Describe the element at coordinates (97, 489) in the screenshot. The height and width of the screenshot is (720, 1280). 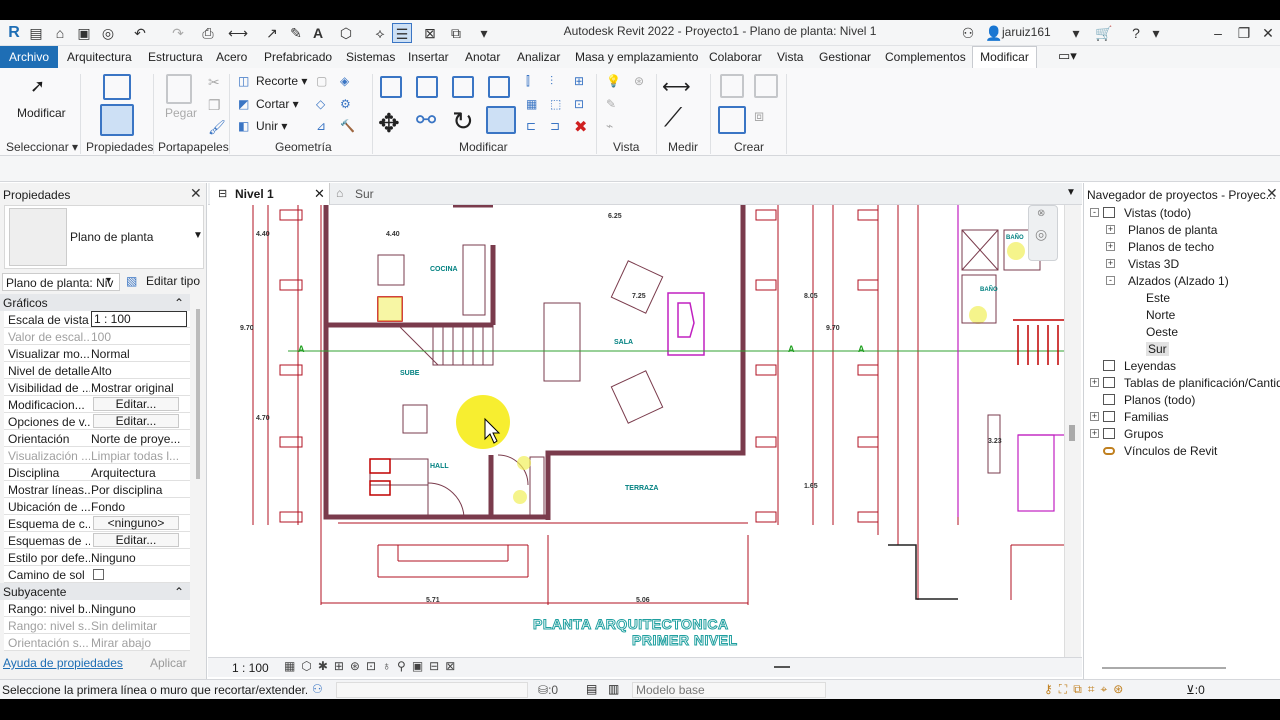
I see `property-row: Mostrar líneas... Por disciplina` at that location.